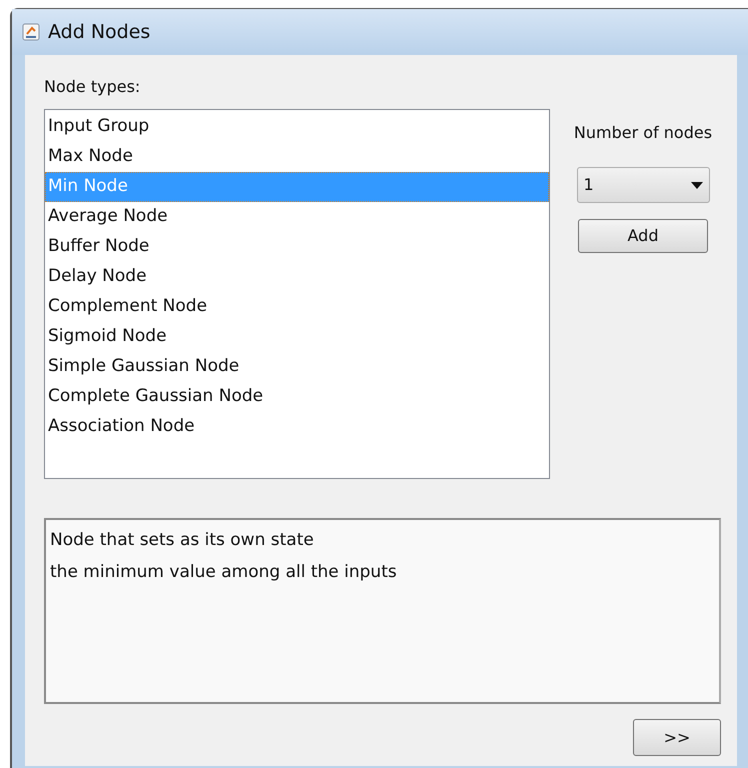 The image size is (748, 768). Describe the element at coordinates (297, 307) in the screenshot. I see `list-item: Complement Node` at that location.